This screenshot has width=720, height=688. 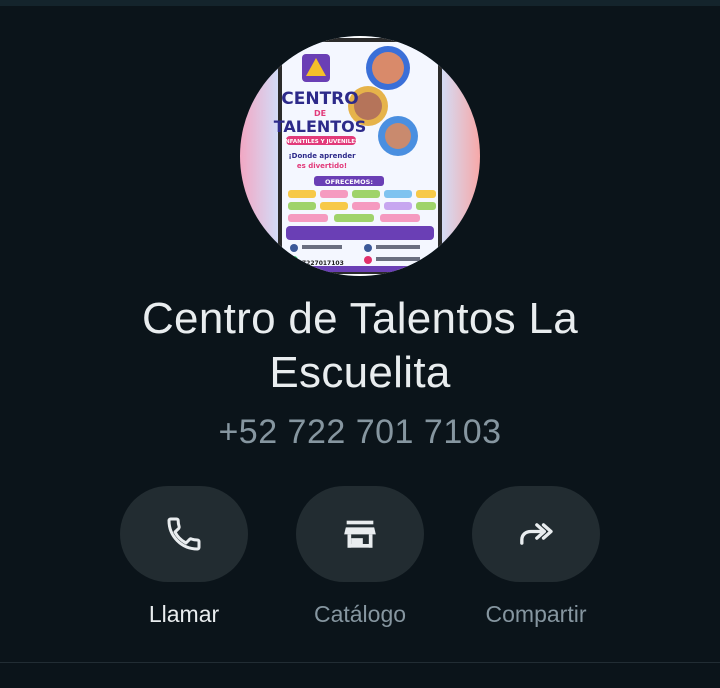 I want to click on phone-icon, so click(x=184, y=534).